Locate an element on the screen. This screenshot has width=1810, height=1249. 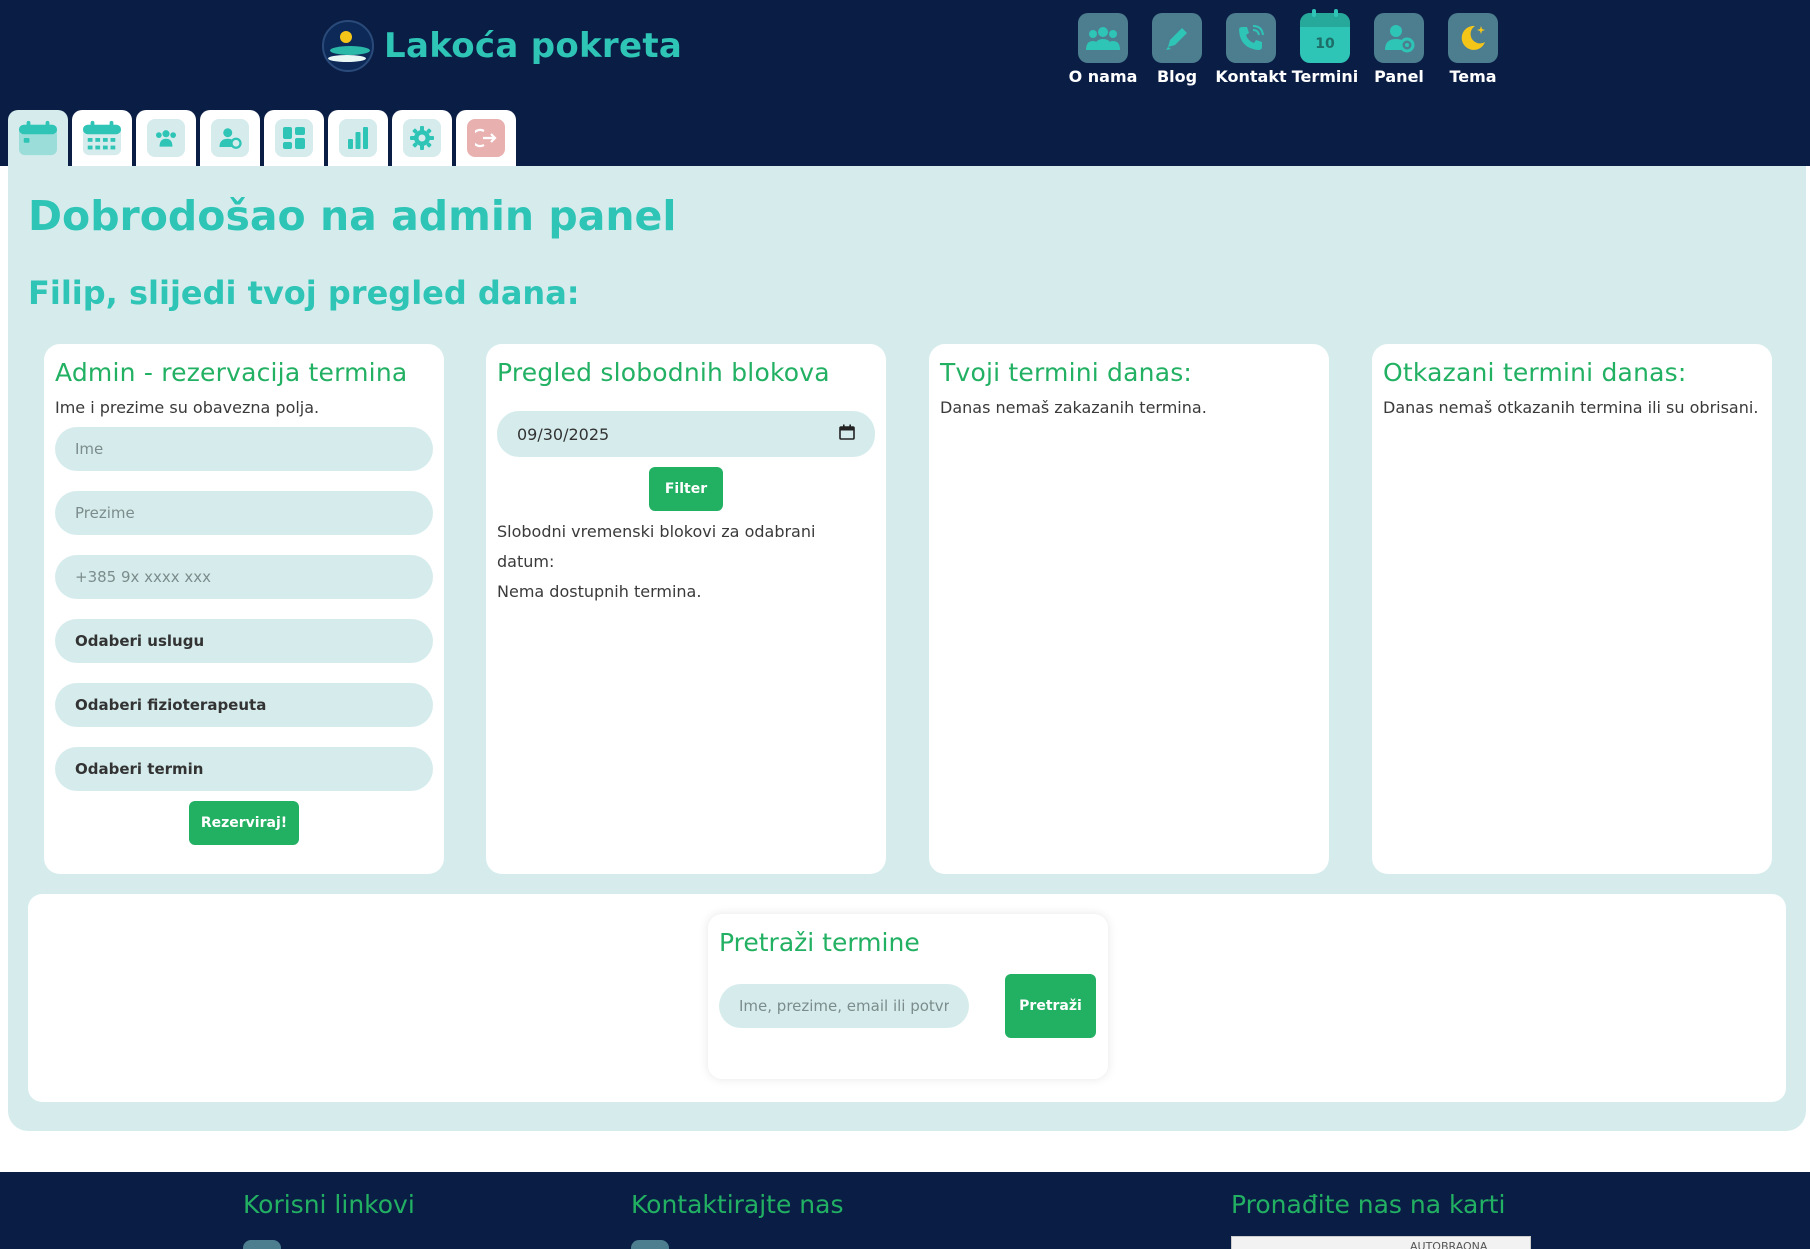
theme-toggle: Tema is located at coordinates (1473, 49).